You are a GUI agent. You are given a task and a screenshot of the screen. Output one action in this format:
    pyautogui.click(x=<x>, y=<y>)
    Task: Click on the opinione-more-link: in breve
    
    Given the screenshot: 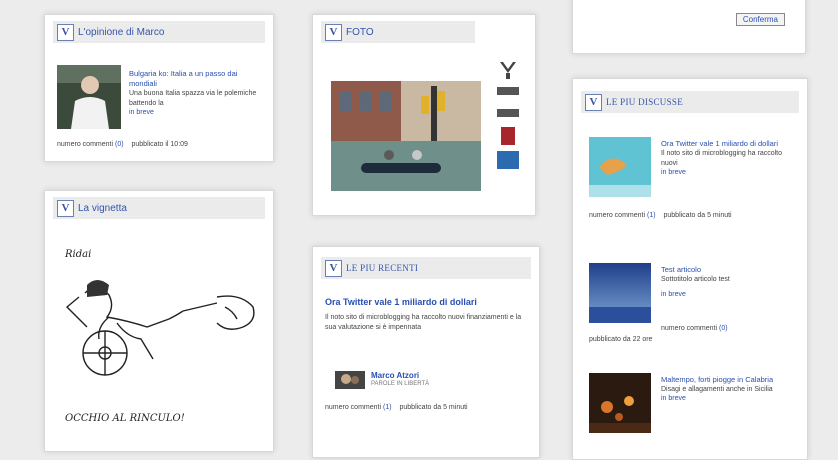 What is the action you would take?
    pyautogui.click(x=194, y=112)
    